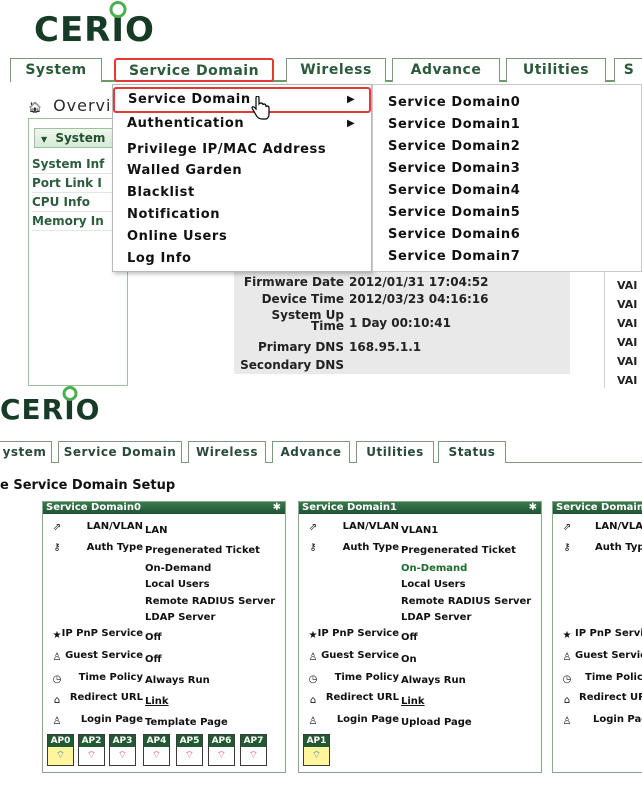  What do you see at coordinates (454, 234) in the screenshot?
I see `submenu-item-service-domain6: Service Domain6` at bounding box center [454, 234].